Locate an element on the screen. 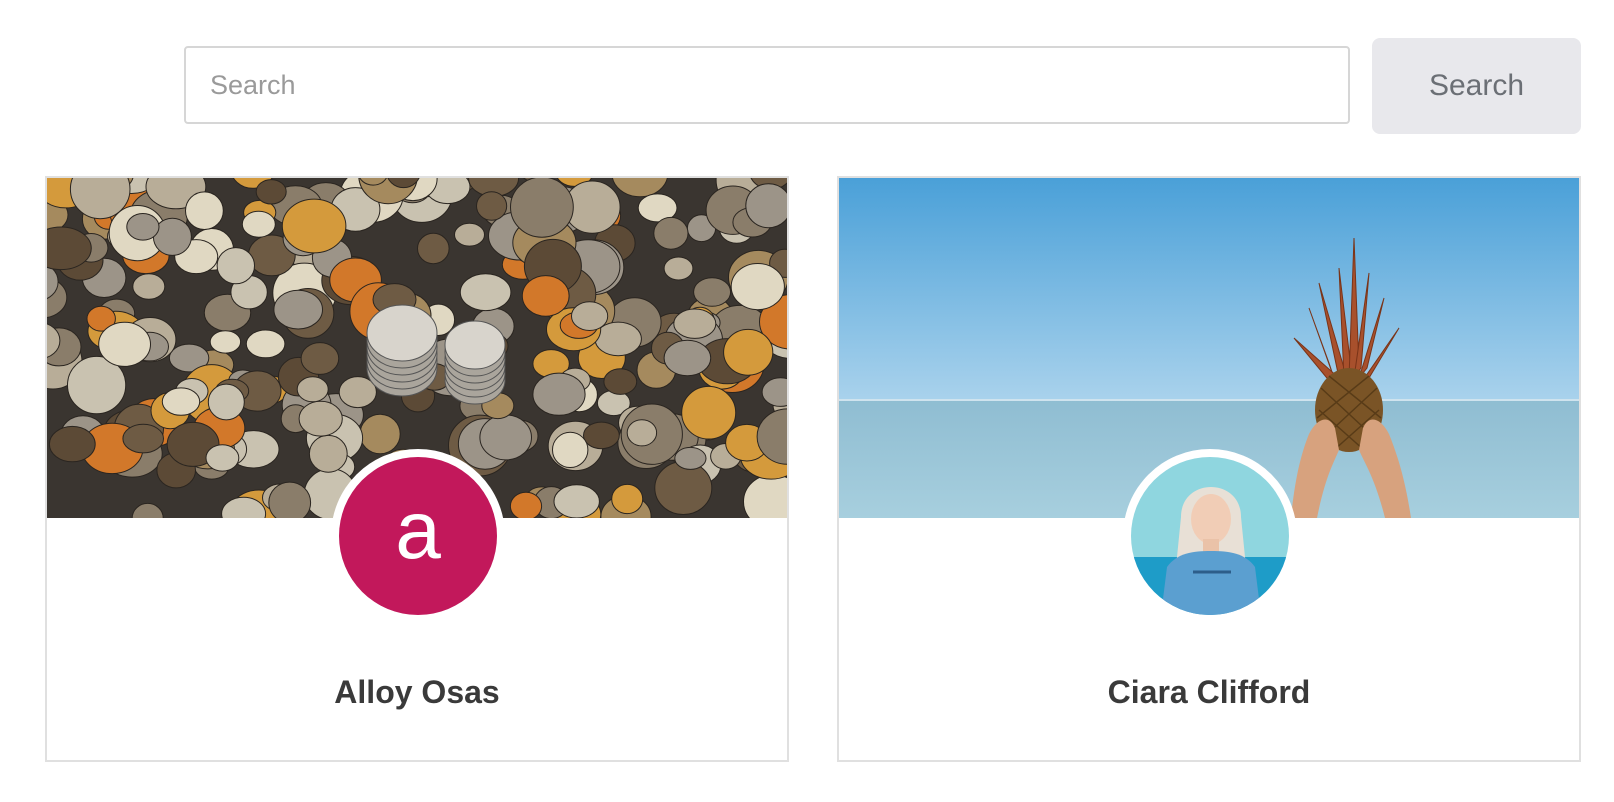 The image size is (1614, 802). avatar-frame: a is located at coordinates (418, 536).